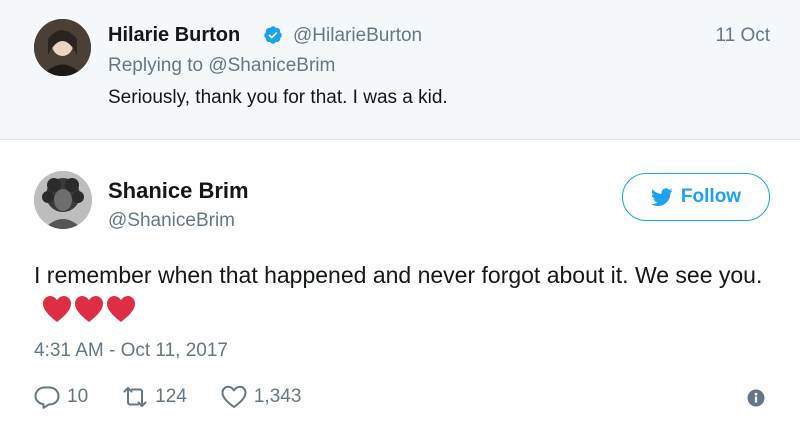 The image size is (800, 431). What do you see at coordinates (273, 35) in the screenshot?
I see `verified-badge-icon` at bounding box center [273, 35].